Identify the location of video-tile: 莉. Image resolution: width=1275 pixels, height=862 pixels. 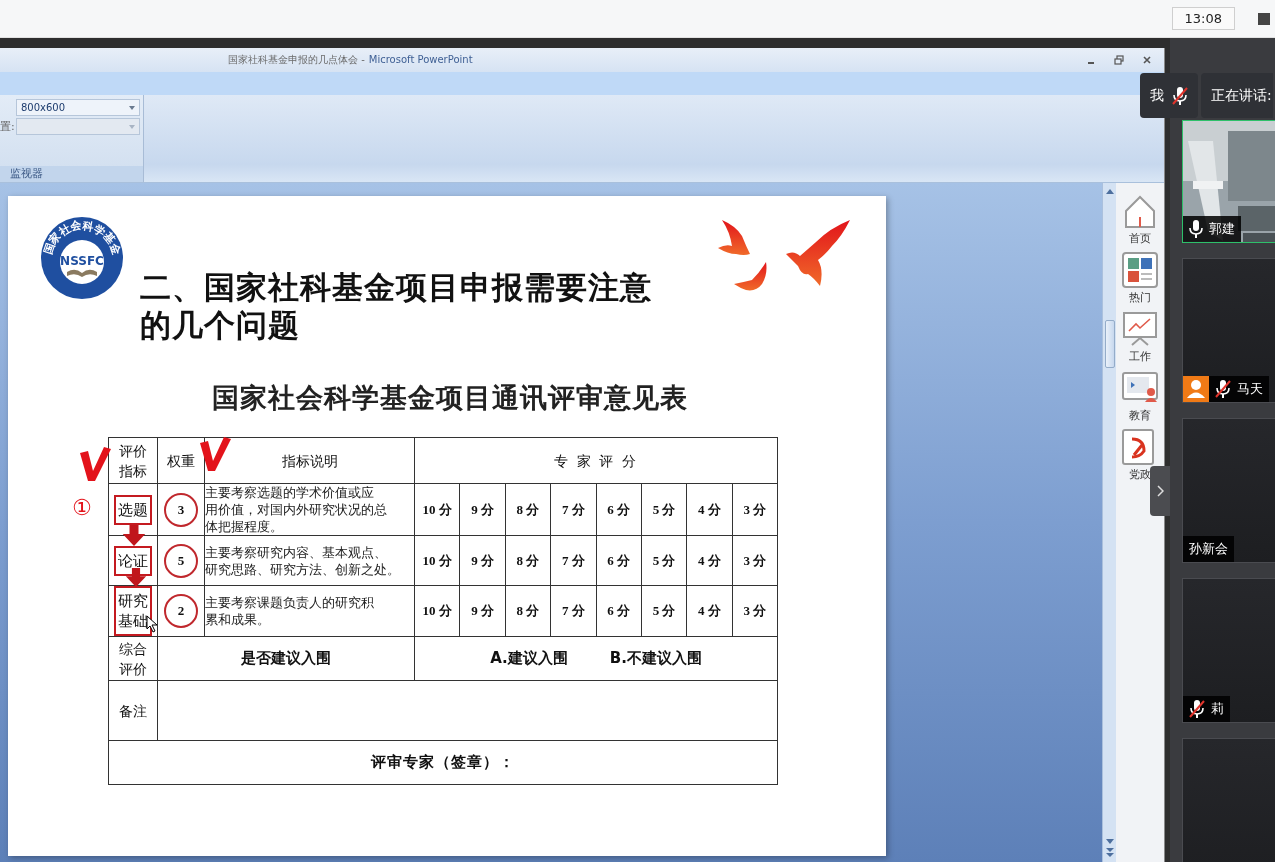
(1228, 650).